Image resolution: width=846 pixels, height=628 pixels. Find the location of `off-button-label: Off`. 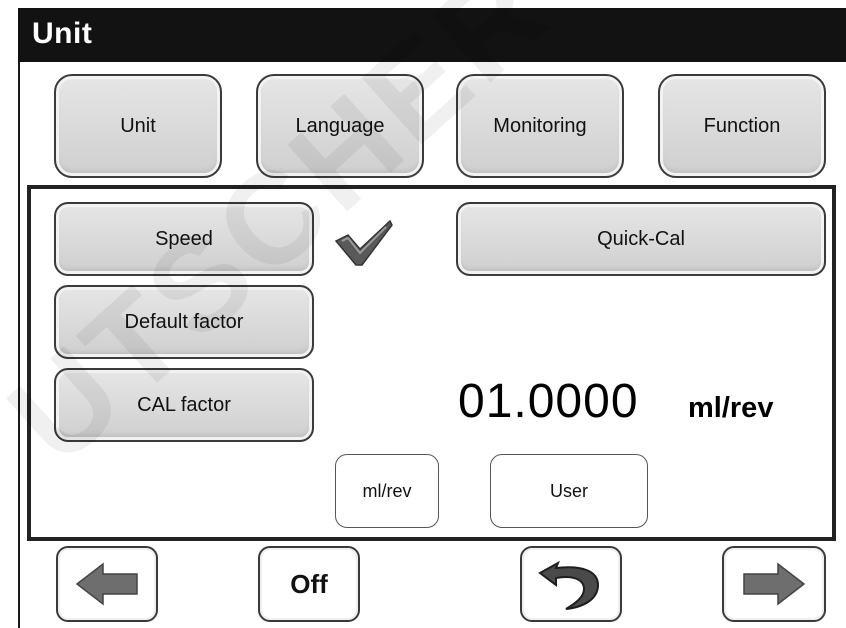

off-button-label: Off is located at coordinates (309, 583).